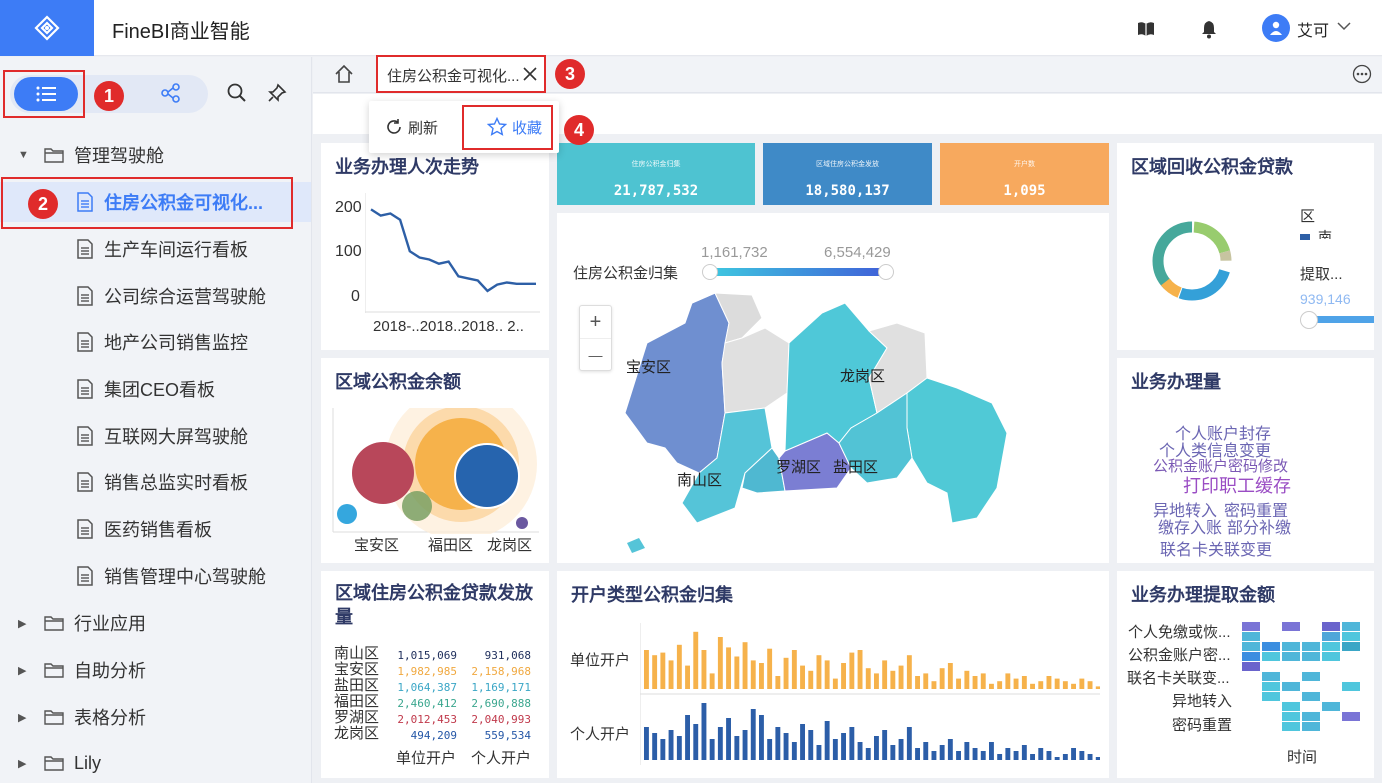  What do you see at coordinates (155, 670) in the screenshot?
I see `folder-item: ▶ 自助分析` at bounding box center [155, 670].